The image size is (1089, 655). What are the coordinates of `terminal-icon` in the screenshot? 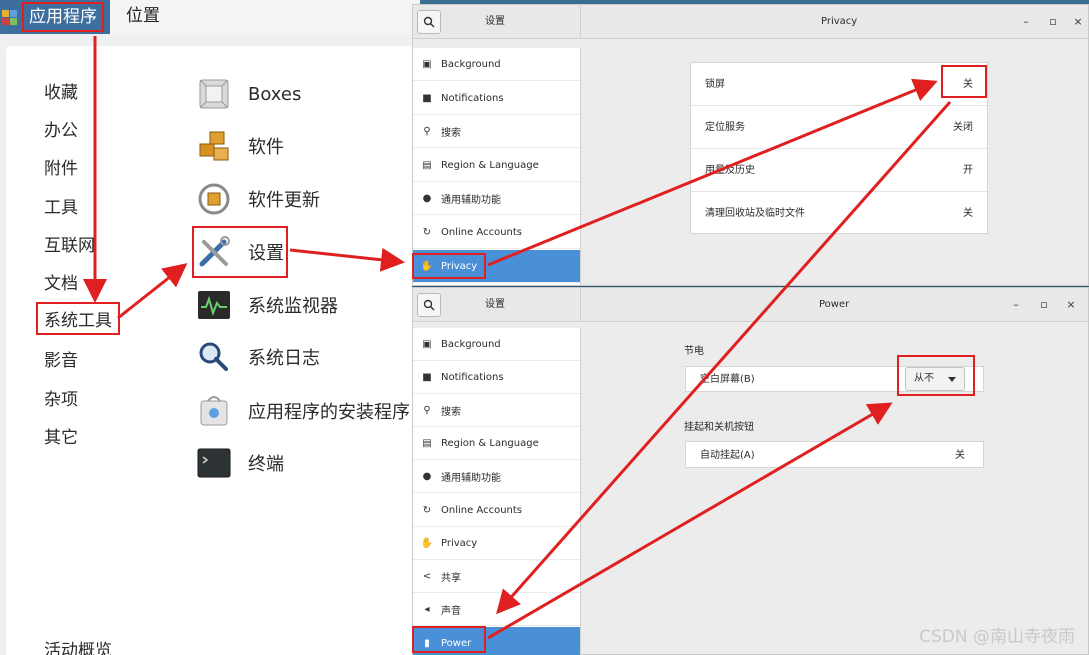 It's located at (214, 463).